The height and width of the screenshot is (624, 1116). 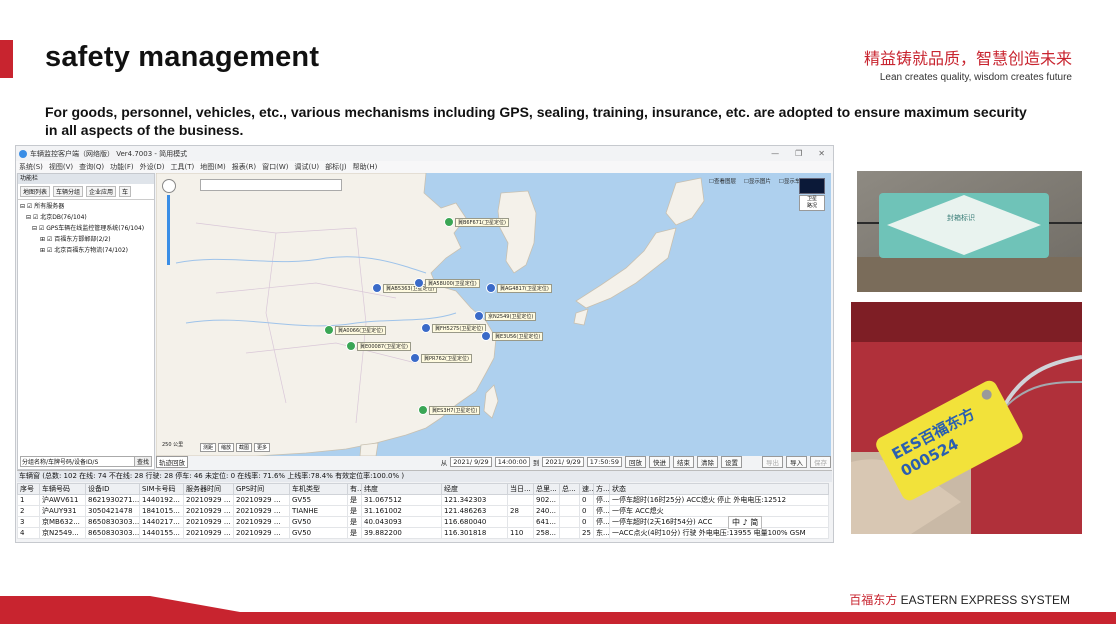 I want to click on col-header: 车辆号码, so click(x=62, y=489).